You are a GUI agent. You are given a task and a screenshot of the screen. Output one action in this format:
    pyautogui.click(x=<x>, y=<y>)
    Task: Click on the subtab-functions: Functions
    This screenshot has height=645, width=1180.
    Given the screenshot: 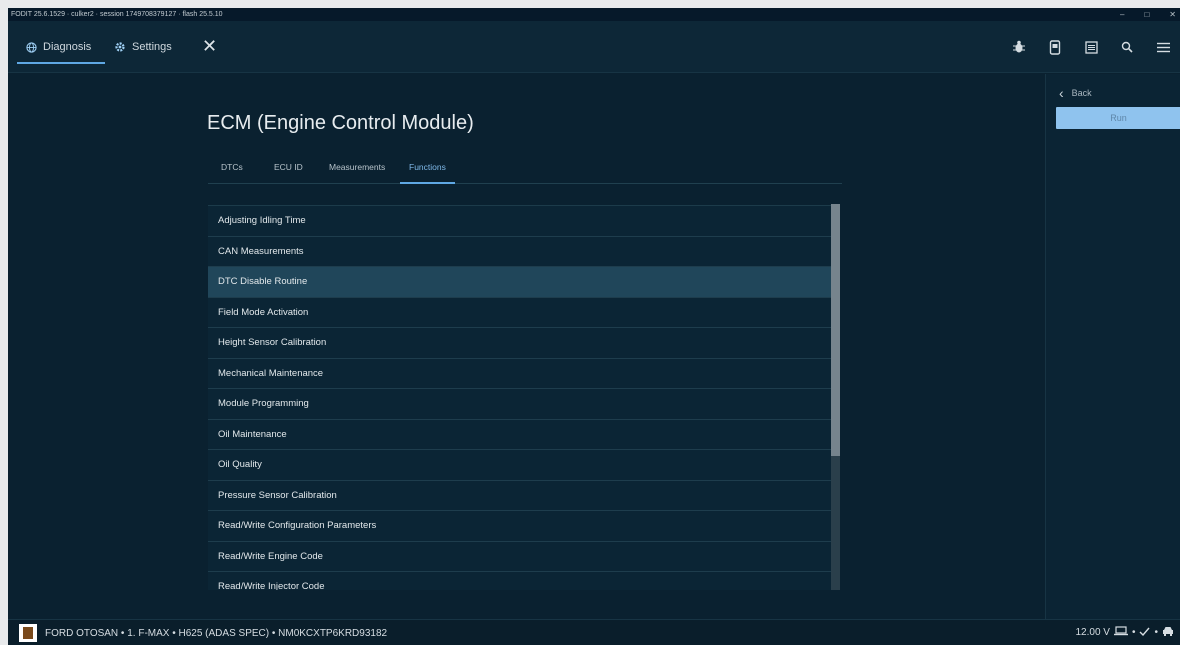 What is the action you would take?
    pyautogui.click(x=427, y=173)
    